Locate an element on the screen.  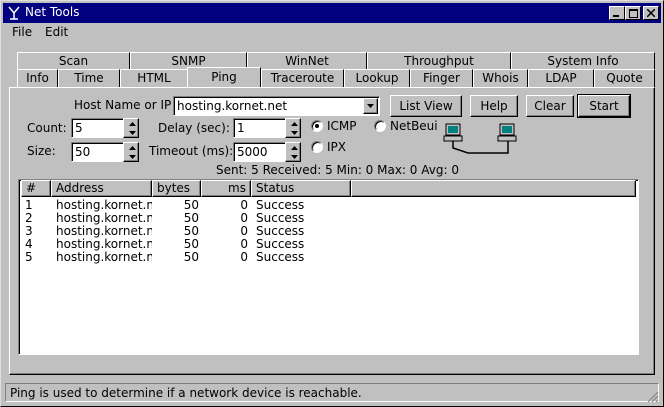
ipx-label: IPX is located at coordinates (336, 147).